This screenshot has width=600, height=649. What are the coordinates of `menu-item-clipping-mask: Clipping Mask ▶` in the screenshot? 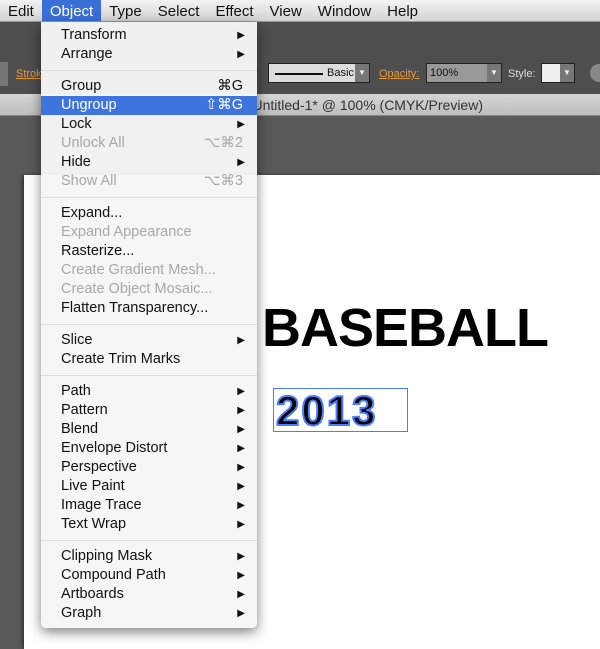 It's located at (149, 556).